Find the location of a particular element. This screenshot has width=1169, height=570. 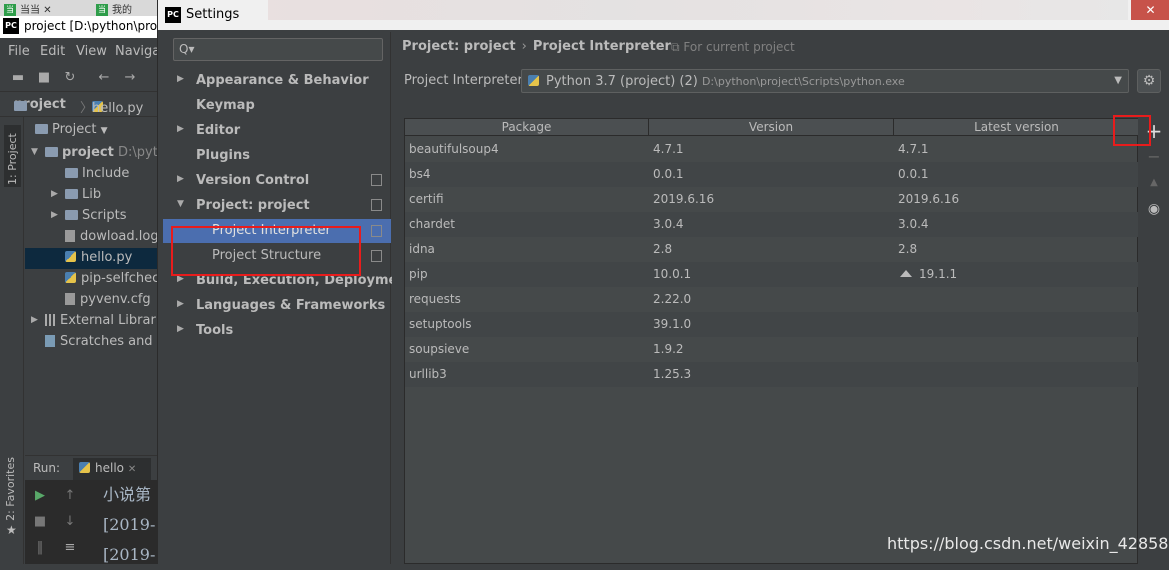

back-arrow-icon: ← is located at coordinates (104, 78).